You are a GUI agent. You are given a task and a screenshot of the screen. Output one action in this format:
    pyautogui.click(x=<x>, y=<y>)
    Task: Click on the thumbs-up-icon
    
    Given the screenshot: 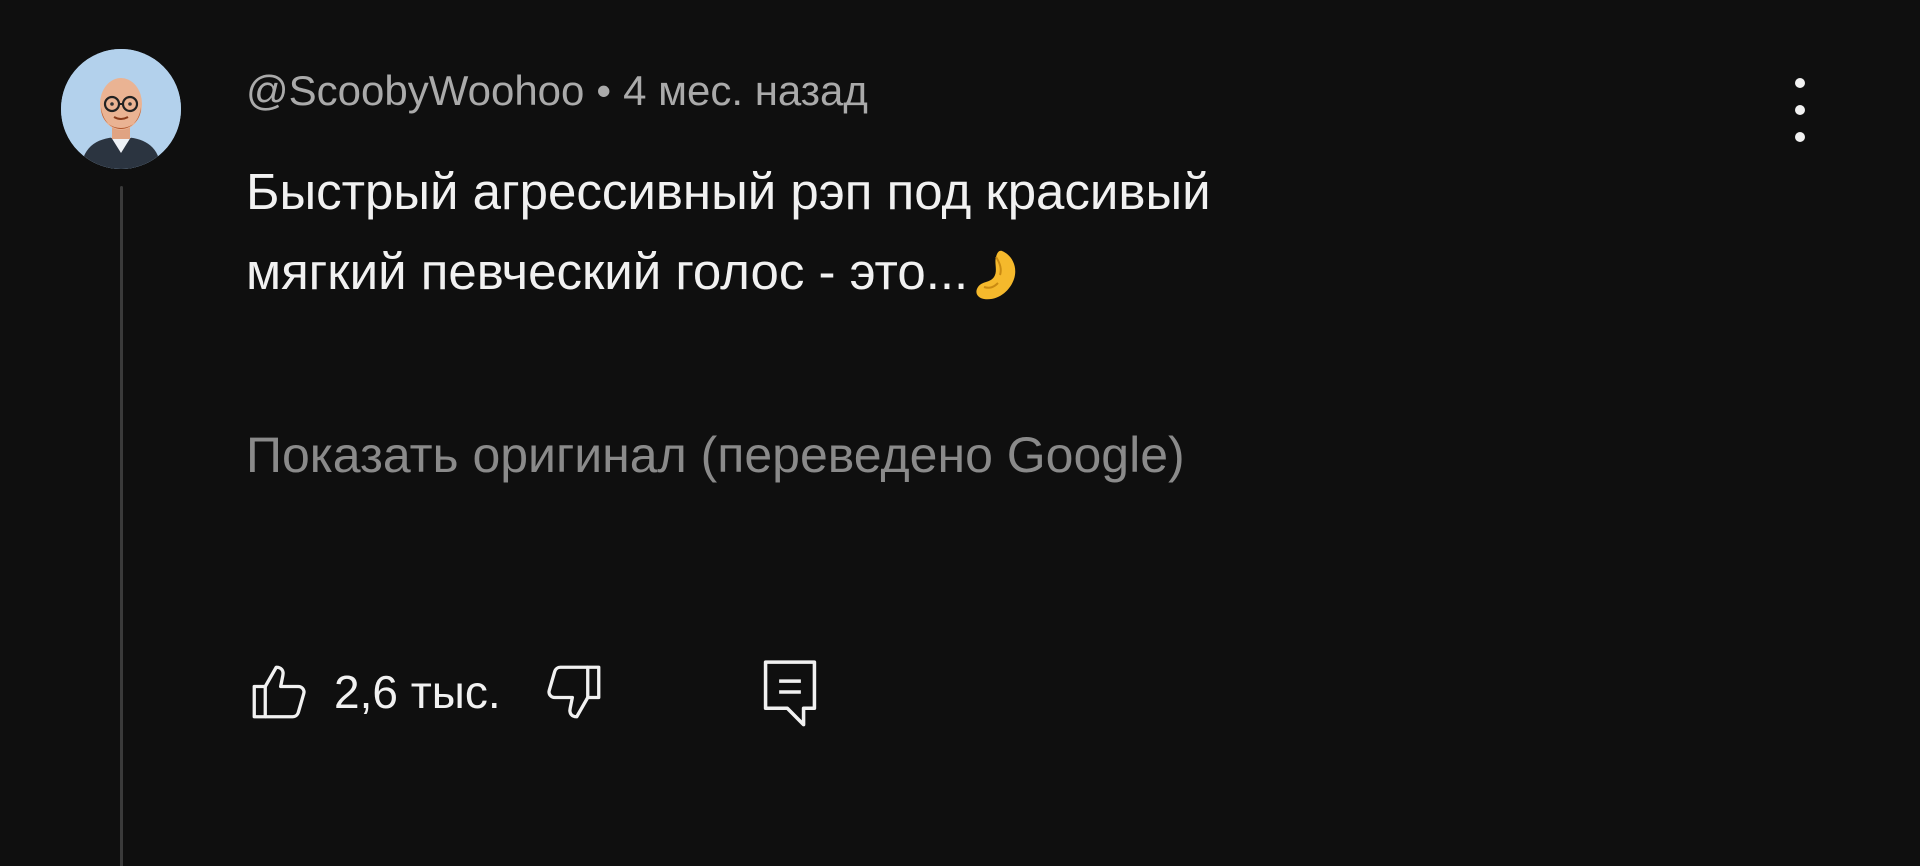 What is the action you would take?
    pyautogui.click(x=279, y=692)
    